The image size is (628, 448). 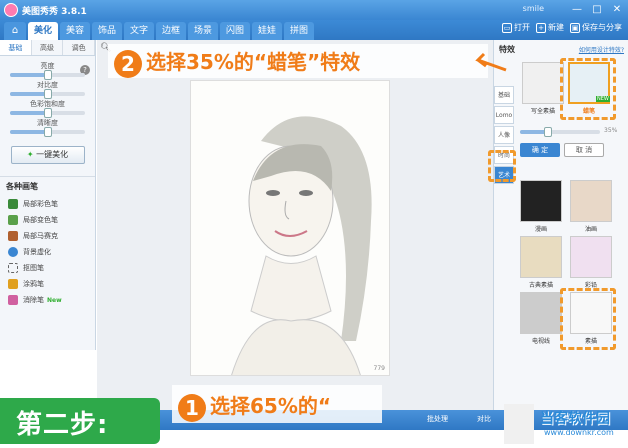 I want to click on effect-label: 油画, so click(x=590, y=229).